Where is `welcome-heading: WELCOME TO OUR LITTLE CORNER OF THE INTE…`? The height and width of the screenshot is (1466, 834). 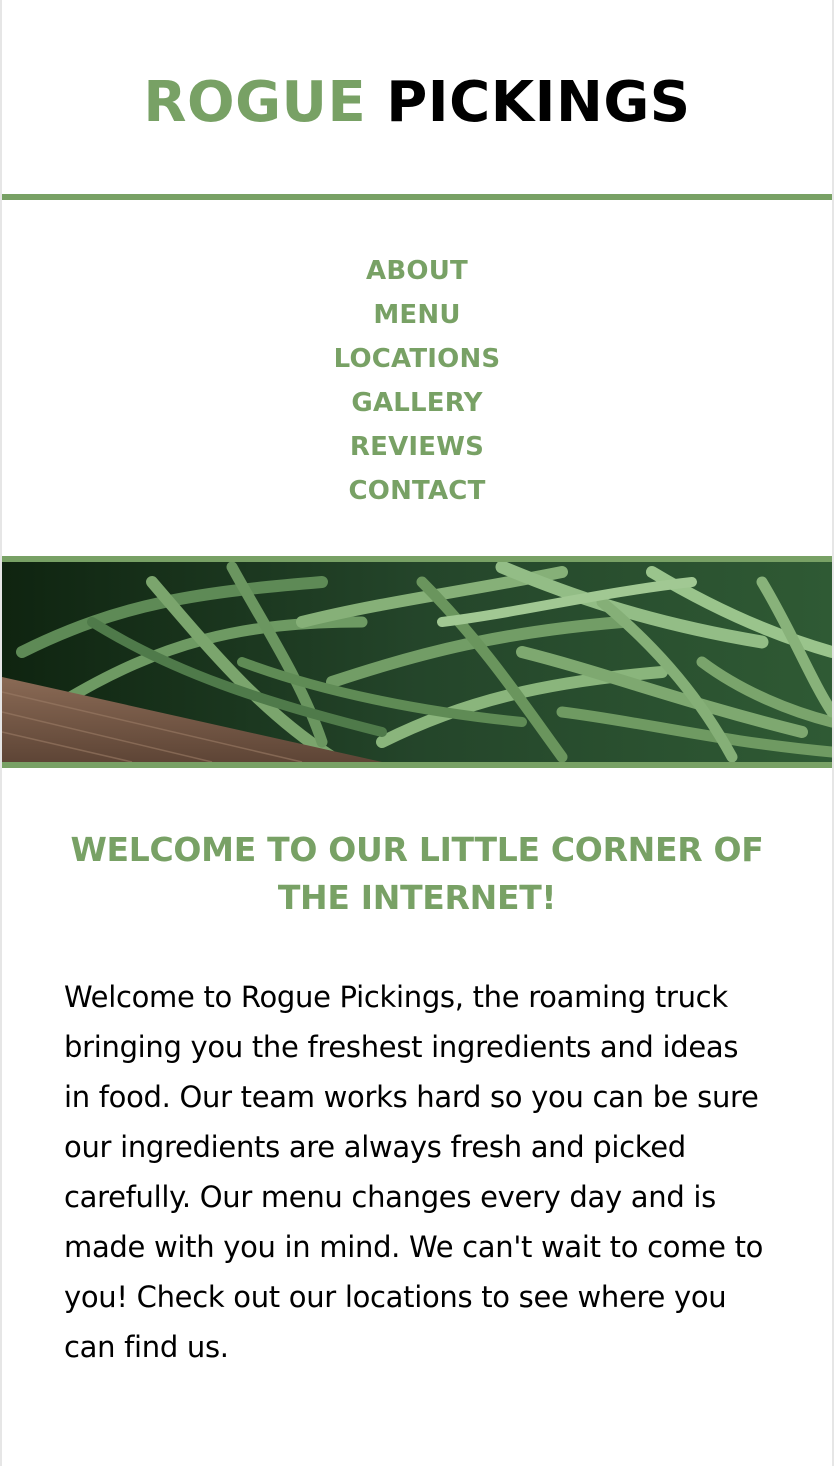 welcome-heading: WELCOME TO OUR LITTLE CORNER OF THE INTE… is located at coordinates (417, 873).